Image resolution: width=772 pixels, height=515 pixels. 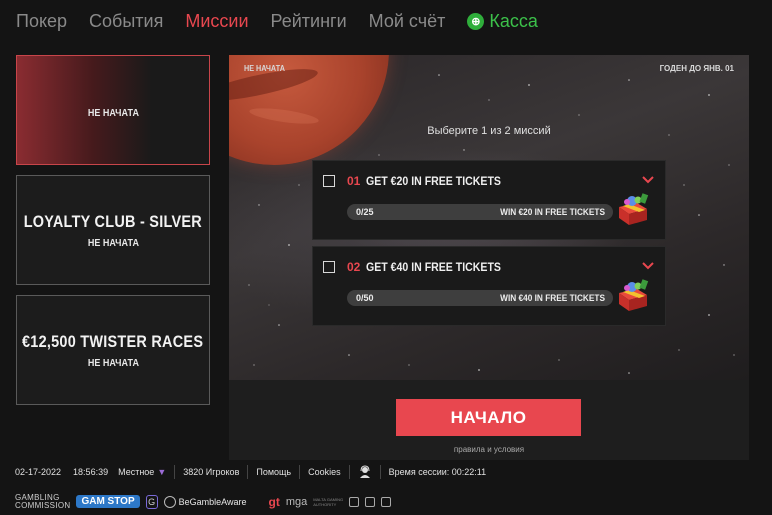 I want to click on start-button: НАЧАЛО, so click(x=488, y=417).